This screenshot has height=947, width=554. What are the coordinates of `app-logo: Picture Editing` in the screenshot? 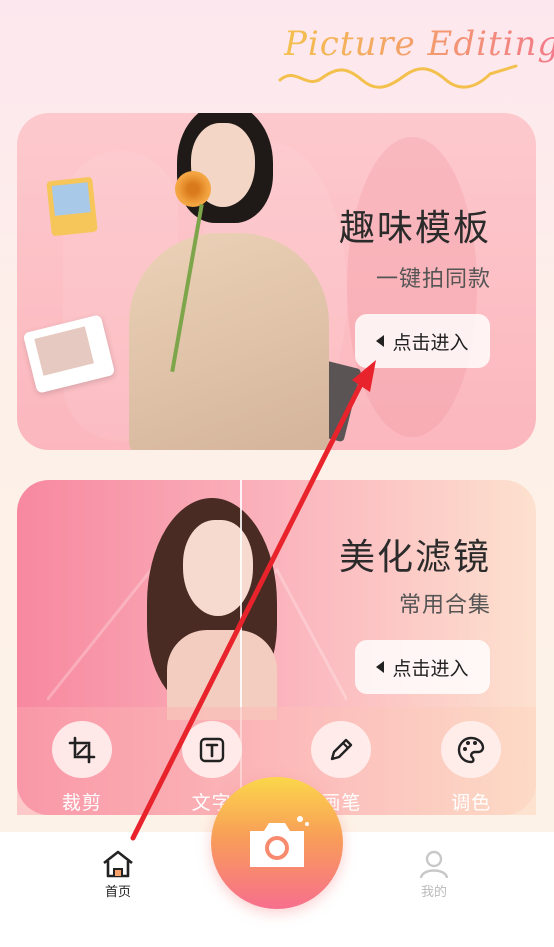 It's located at (415, 54).